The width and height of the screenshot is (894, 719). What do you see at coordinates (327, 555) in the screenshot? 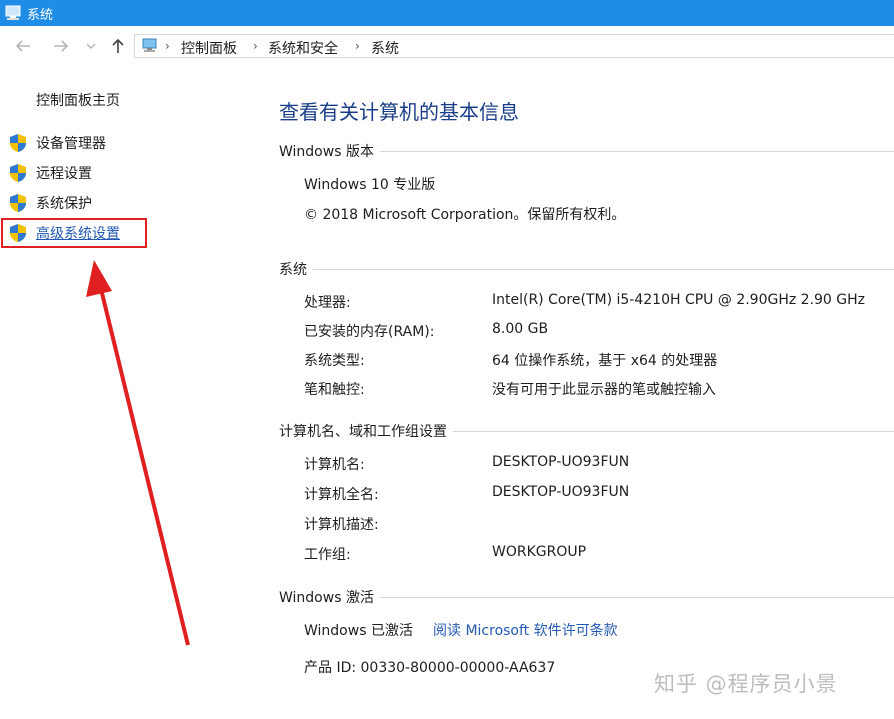
I see `workgroup-label: 工作组:` at bounding box center [327, 555].